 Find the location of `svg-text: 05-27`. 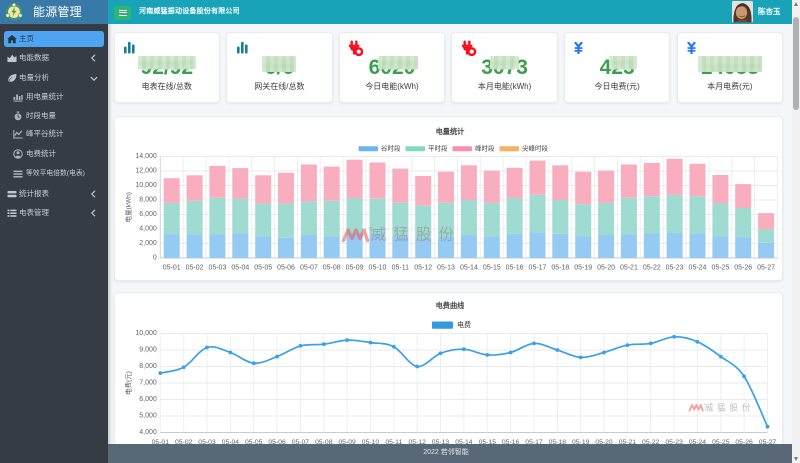

svg-text: 05-27 is located at coordinates (766, 267).